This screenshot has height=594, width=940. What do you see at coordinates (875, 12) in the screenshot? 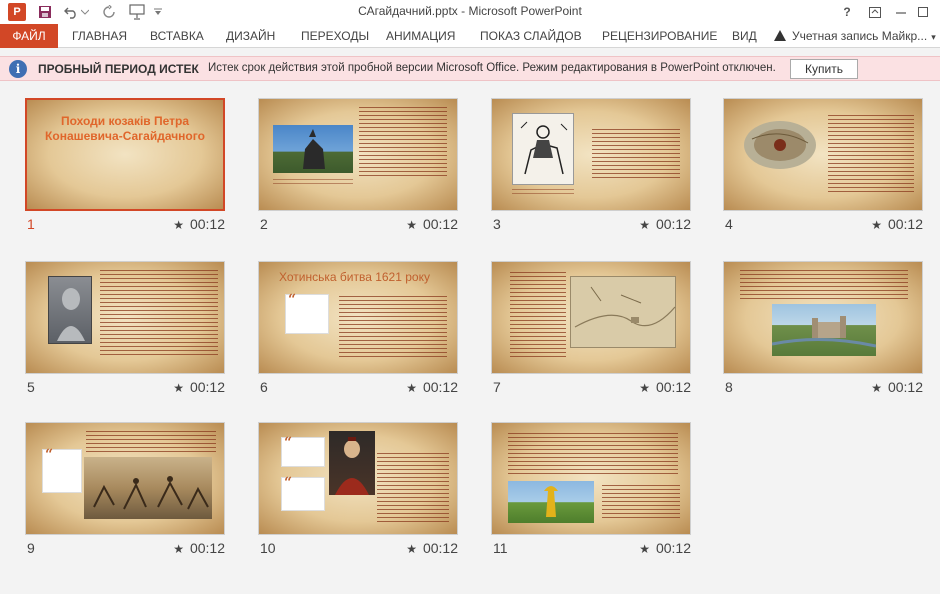
I see `ribbon-display-options-icon` at bounding box center [875, 12].